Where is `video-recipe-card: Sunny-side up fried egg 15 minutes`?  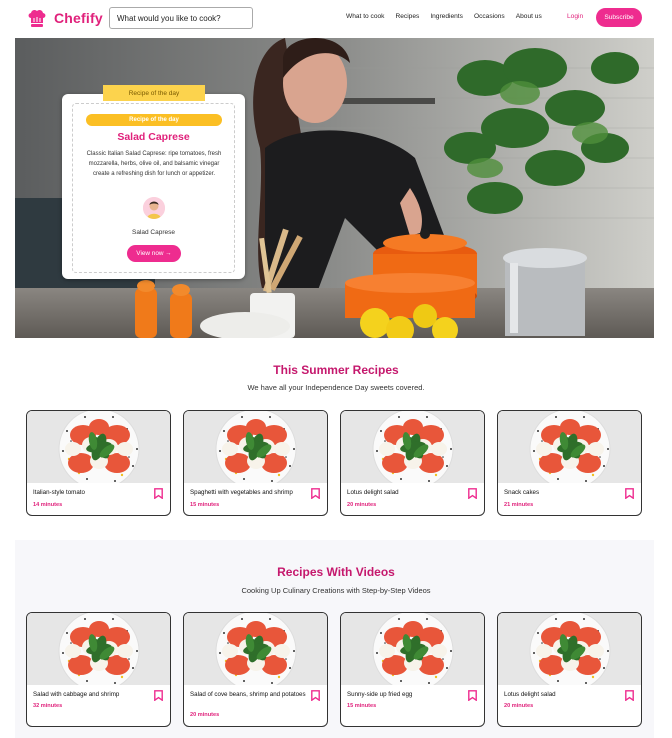 video-recipe-card: Sunny-side up fried egg 15 minutes is located at coordinates (412, 669).